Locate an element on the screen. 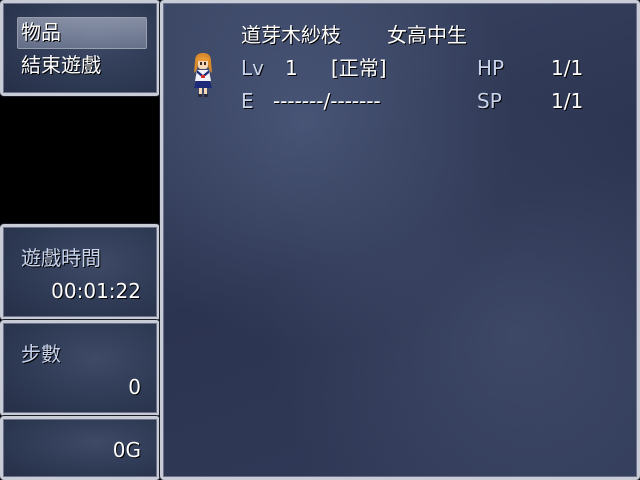 The height and width of the screenshot is (480, 640). command-menu-window: 物品 結束遊戲 is located at coordinates (80, 48).